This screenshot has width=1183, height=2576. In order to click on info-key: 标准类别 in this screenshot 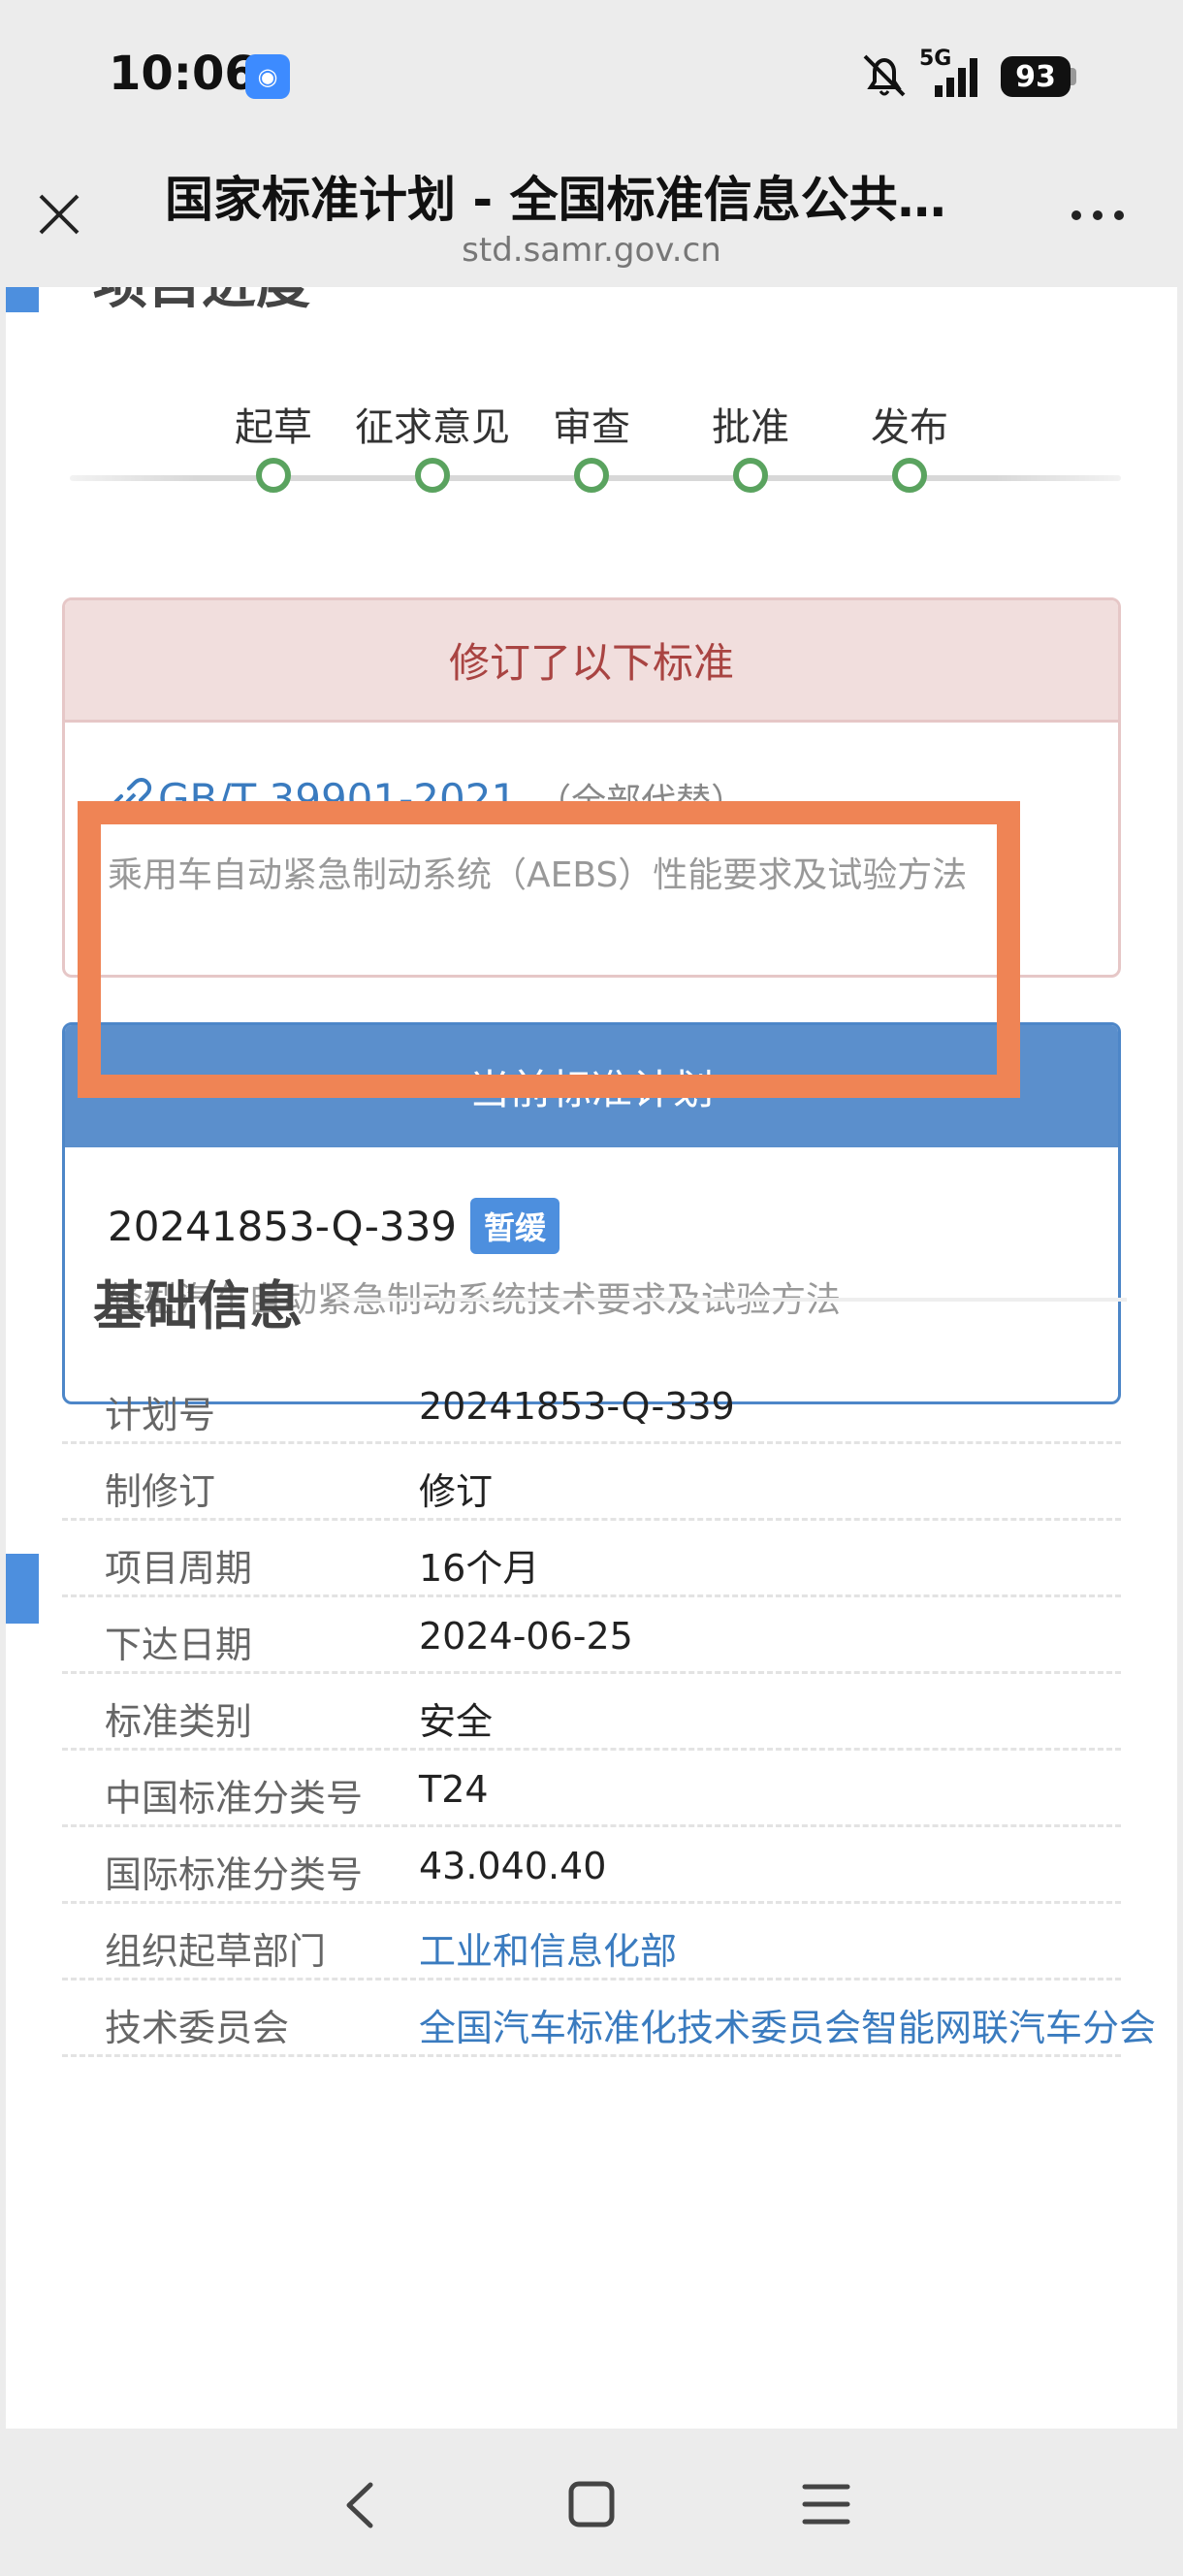, I will do `click(179, 1721)`.